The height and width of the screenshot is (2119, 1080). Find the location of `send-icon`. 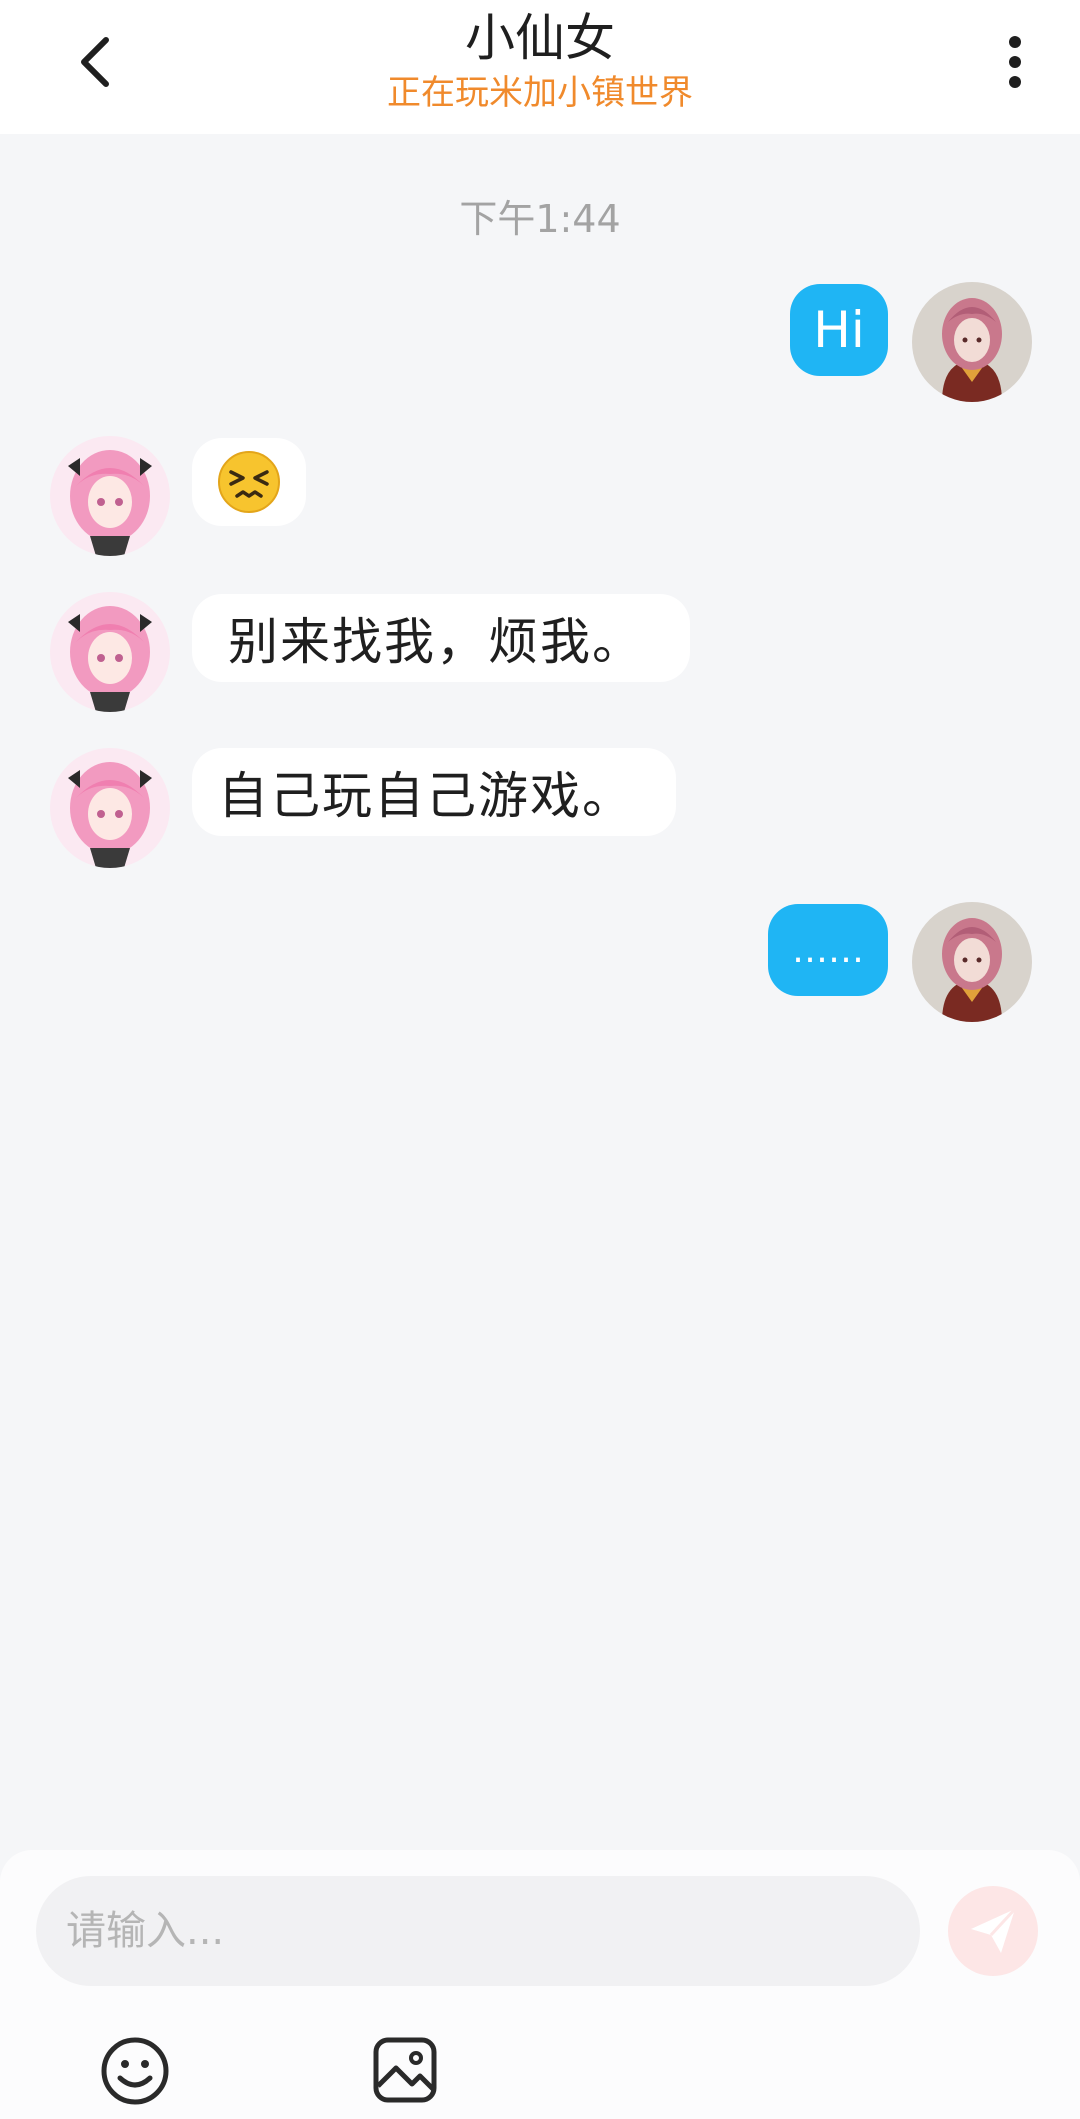

send-icon is located at coordinates (994, 1930).